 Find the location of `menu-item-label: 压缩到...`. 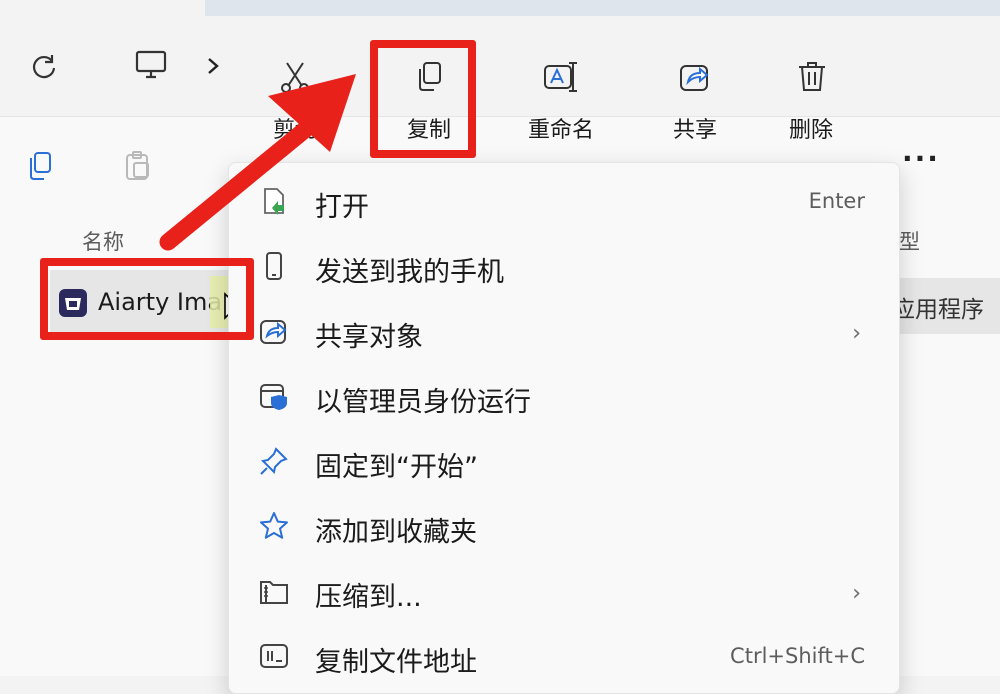

menu-item-label: 压缩到... is located at coordinates (368, 597).